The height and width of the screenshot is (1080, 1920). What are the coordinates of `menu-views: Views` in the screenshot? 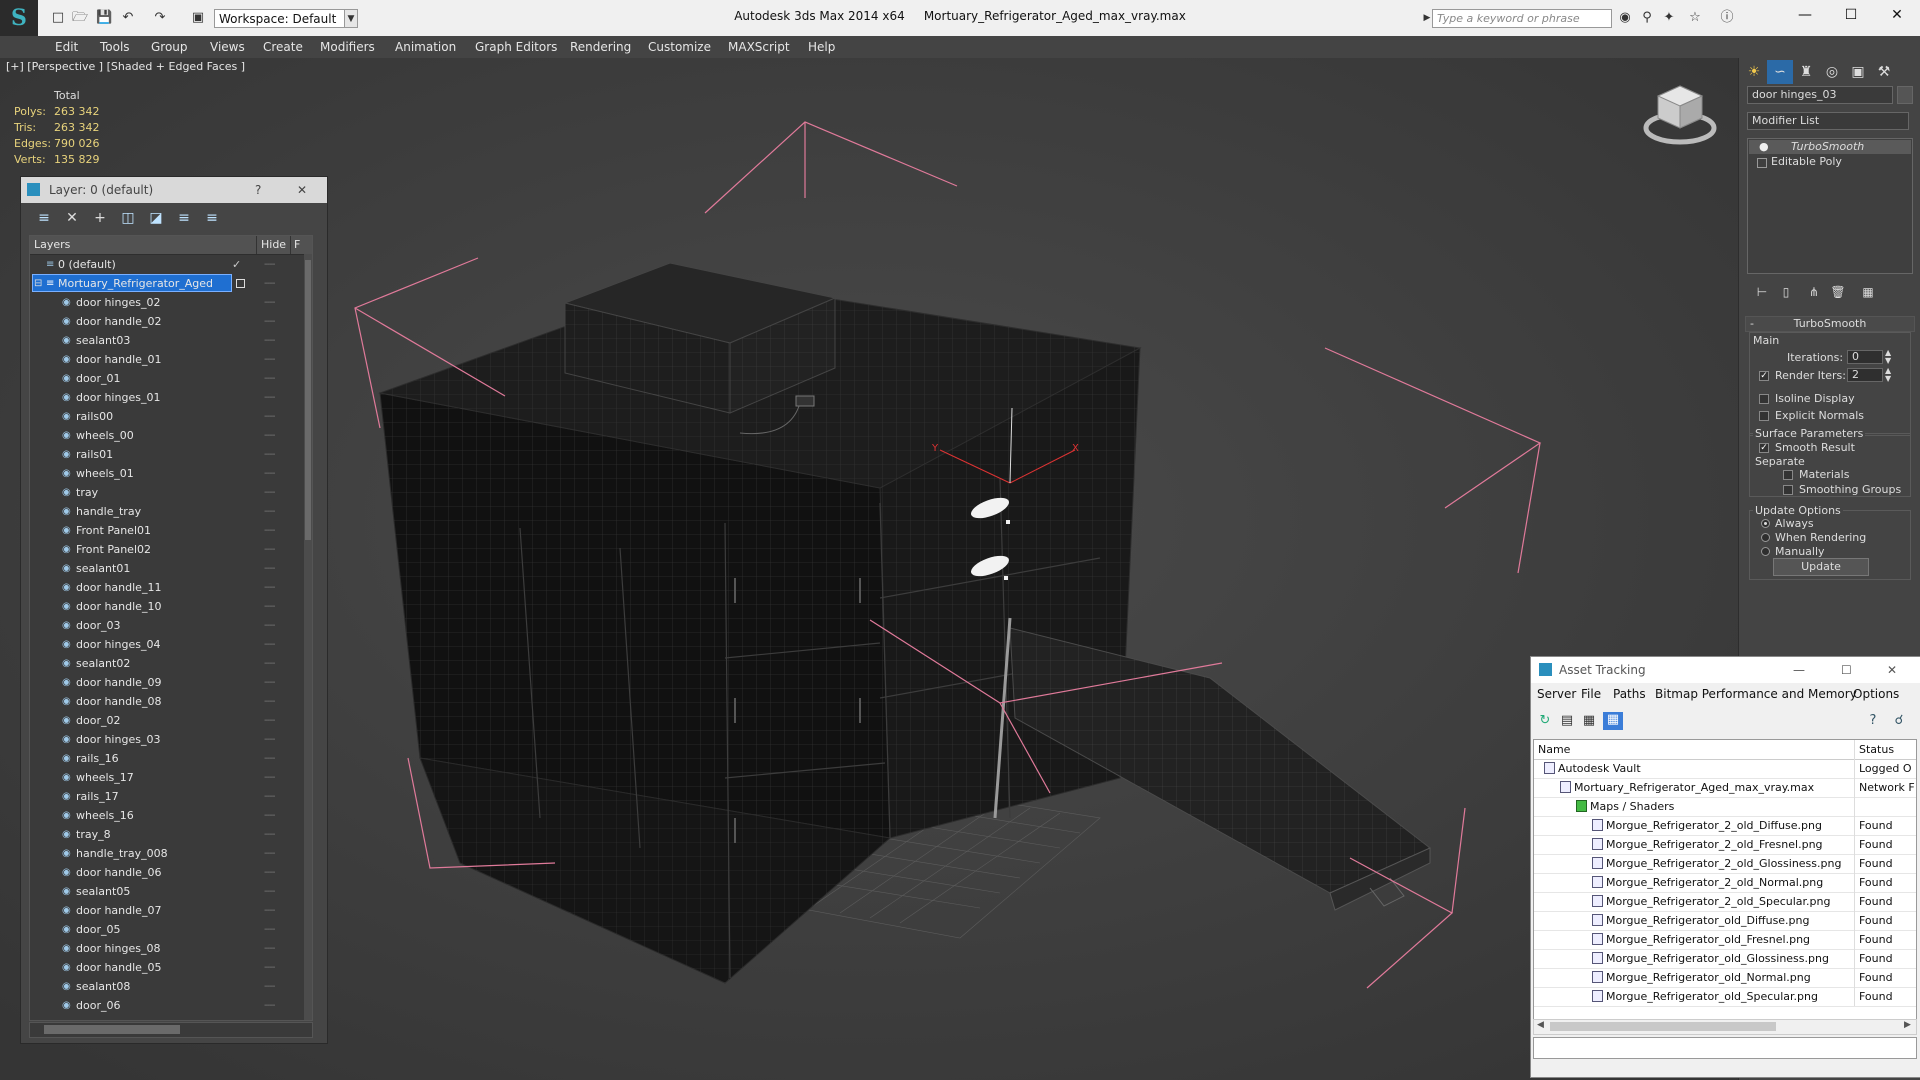 It's located at (227, 47).